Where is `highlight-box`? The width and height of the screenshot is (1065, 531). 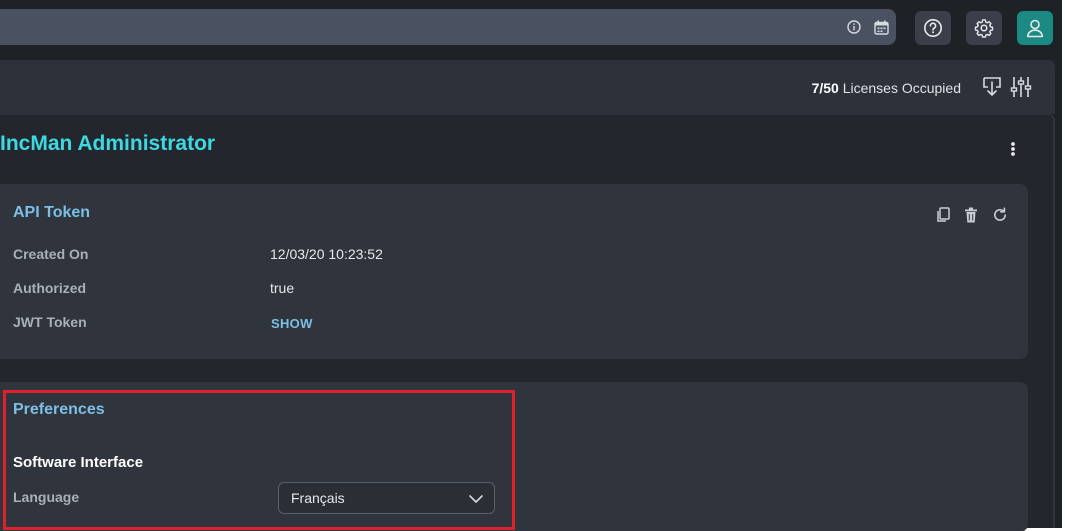 highlight-box is located at coordinates (259, 460).